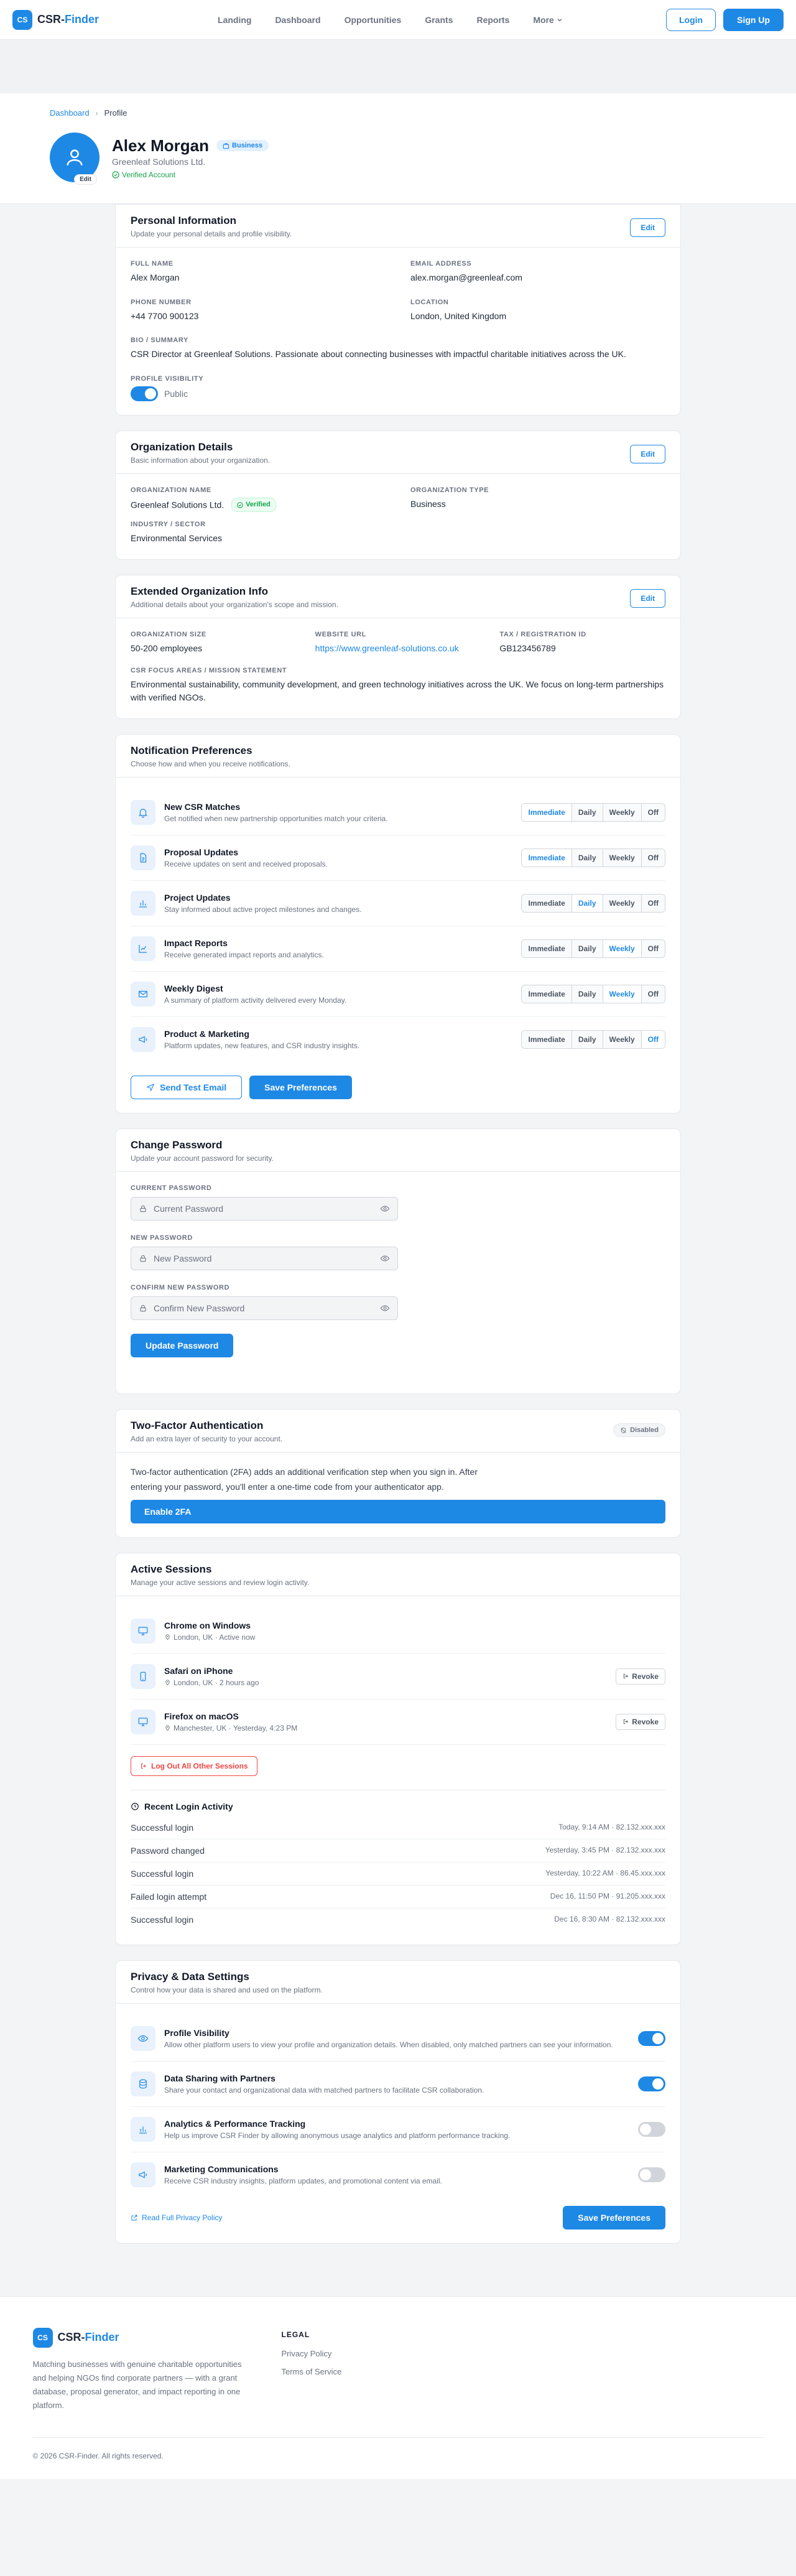 The height and width of the screenshot is (2576, 796). I want to click on confirm-password-input, so click(264, 1308).